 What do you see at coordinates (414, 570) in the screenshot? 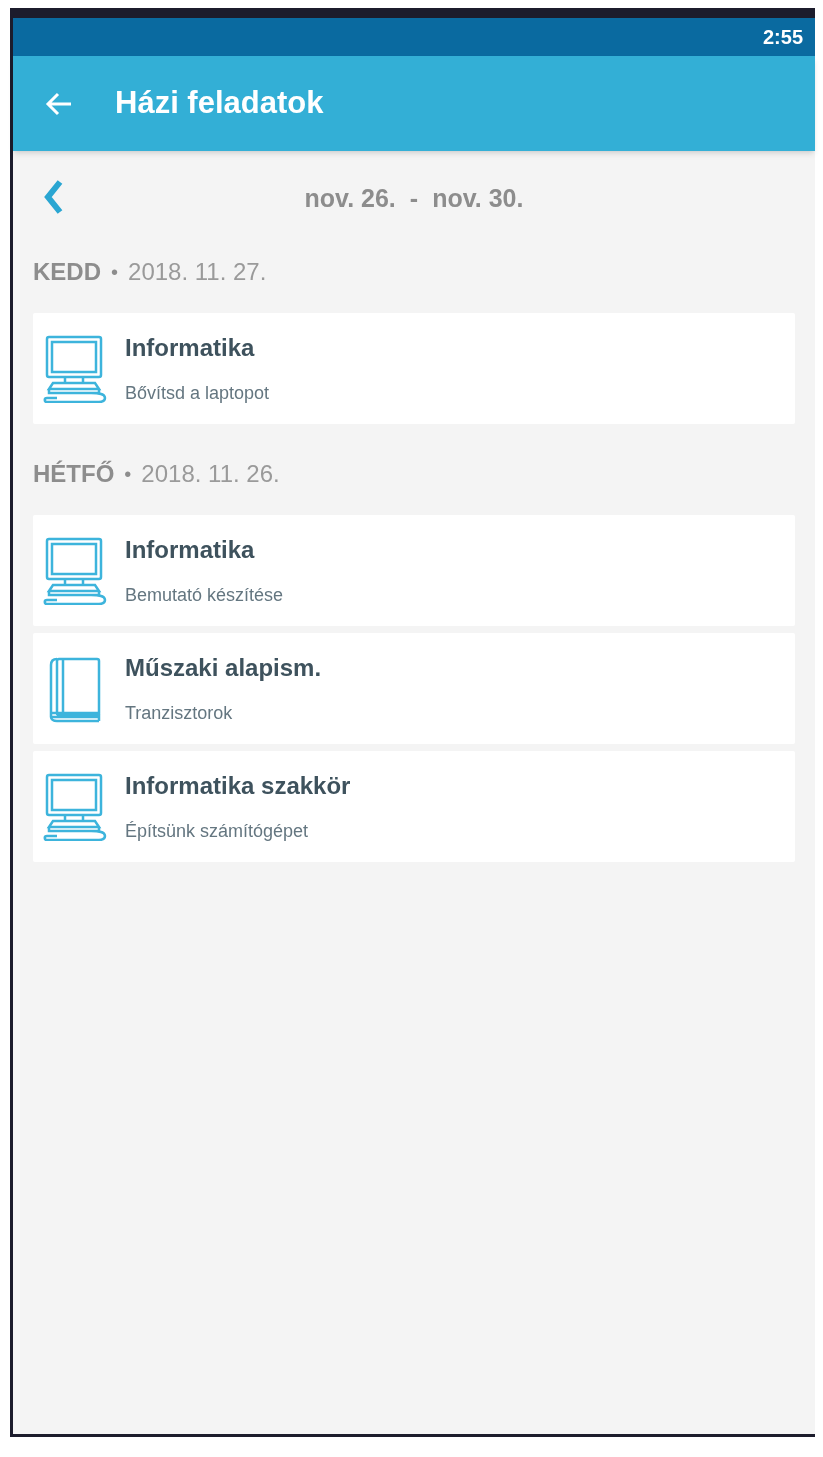
I see `homework-card: Informatika Bemutató készítése` at bounding box center [414, 570].